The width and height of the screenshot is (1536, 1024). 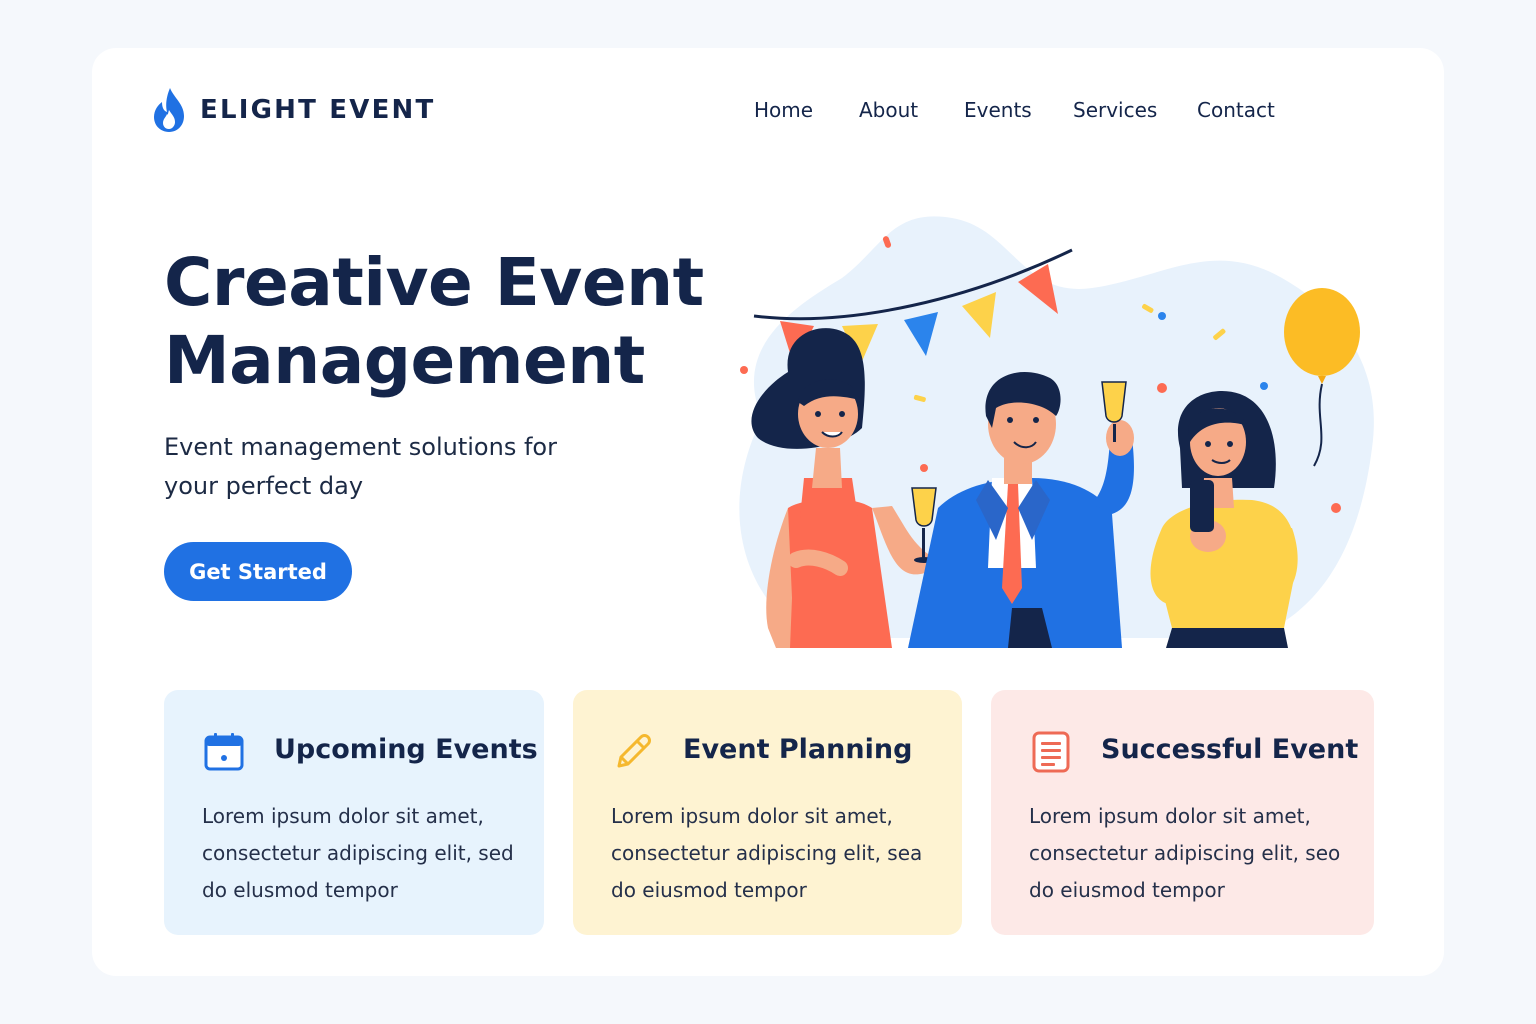 What do you see at coordinates (783, 110) in the screenshot?
I see `nav-home: Home` at bounding box center [783, 110].